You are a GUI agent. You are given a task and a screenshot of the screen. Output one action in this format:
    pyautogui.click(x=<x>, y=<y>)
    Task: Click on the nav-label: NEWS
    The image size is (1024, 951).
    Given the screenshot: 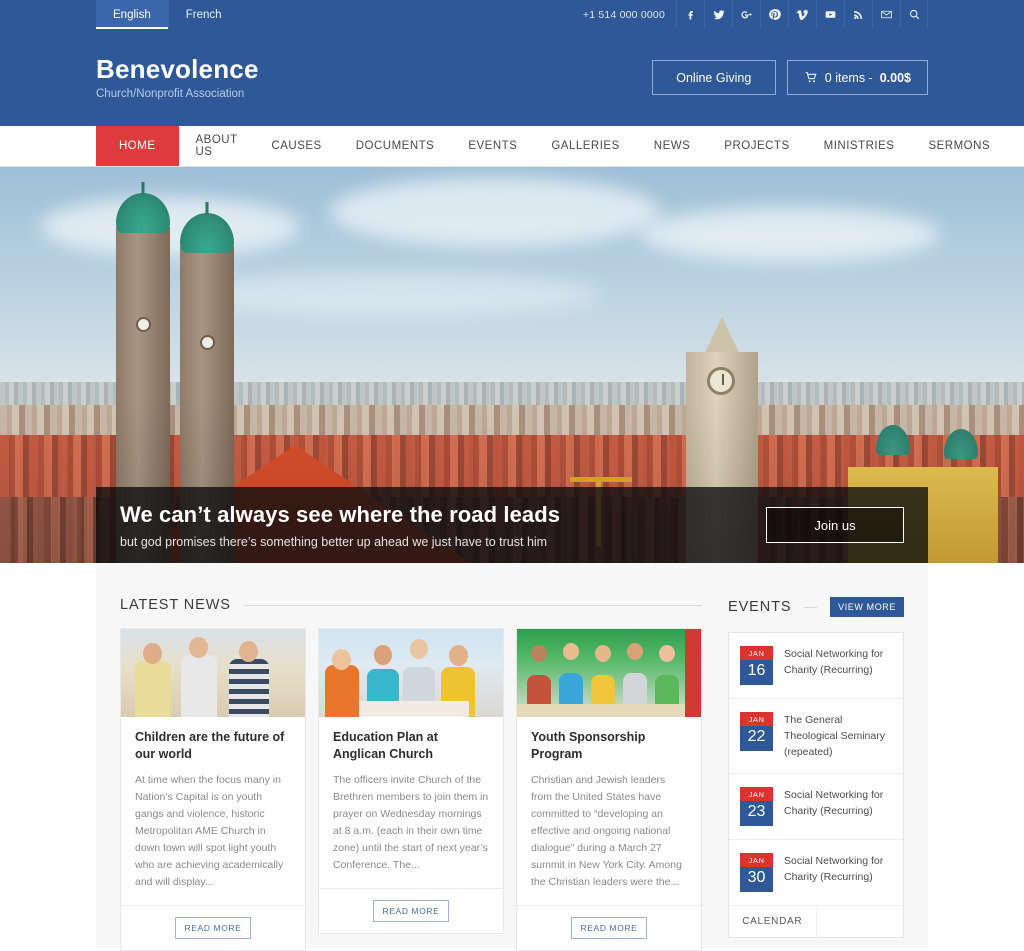 What is the action you would take?
    pyautogui.click(x=672, y=146)
    